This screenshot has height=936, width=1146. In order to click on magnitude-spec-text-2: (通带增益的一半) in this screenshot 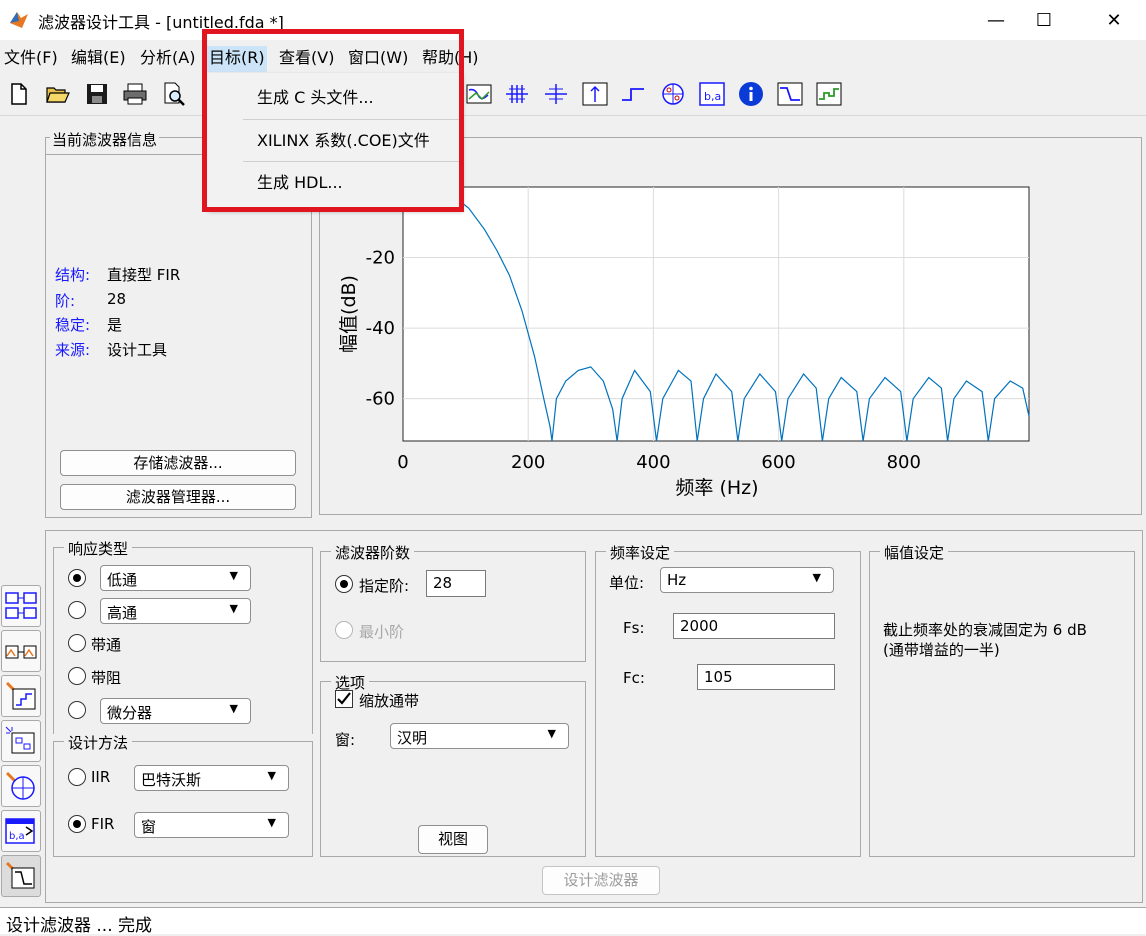, I will do `click(941, 650)`.